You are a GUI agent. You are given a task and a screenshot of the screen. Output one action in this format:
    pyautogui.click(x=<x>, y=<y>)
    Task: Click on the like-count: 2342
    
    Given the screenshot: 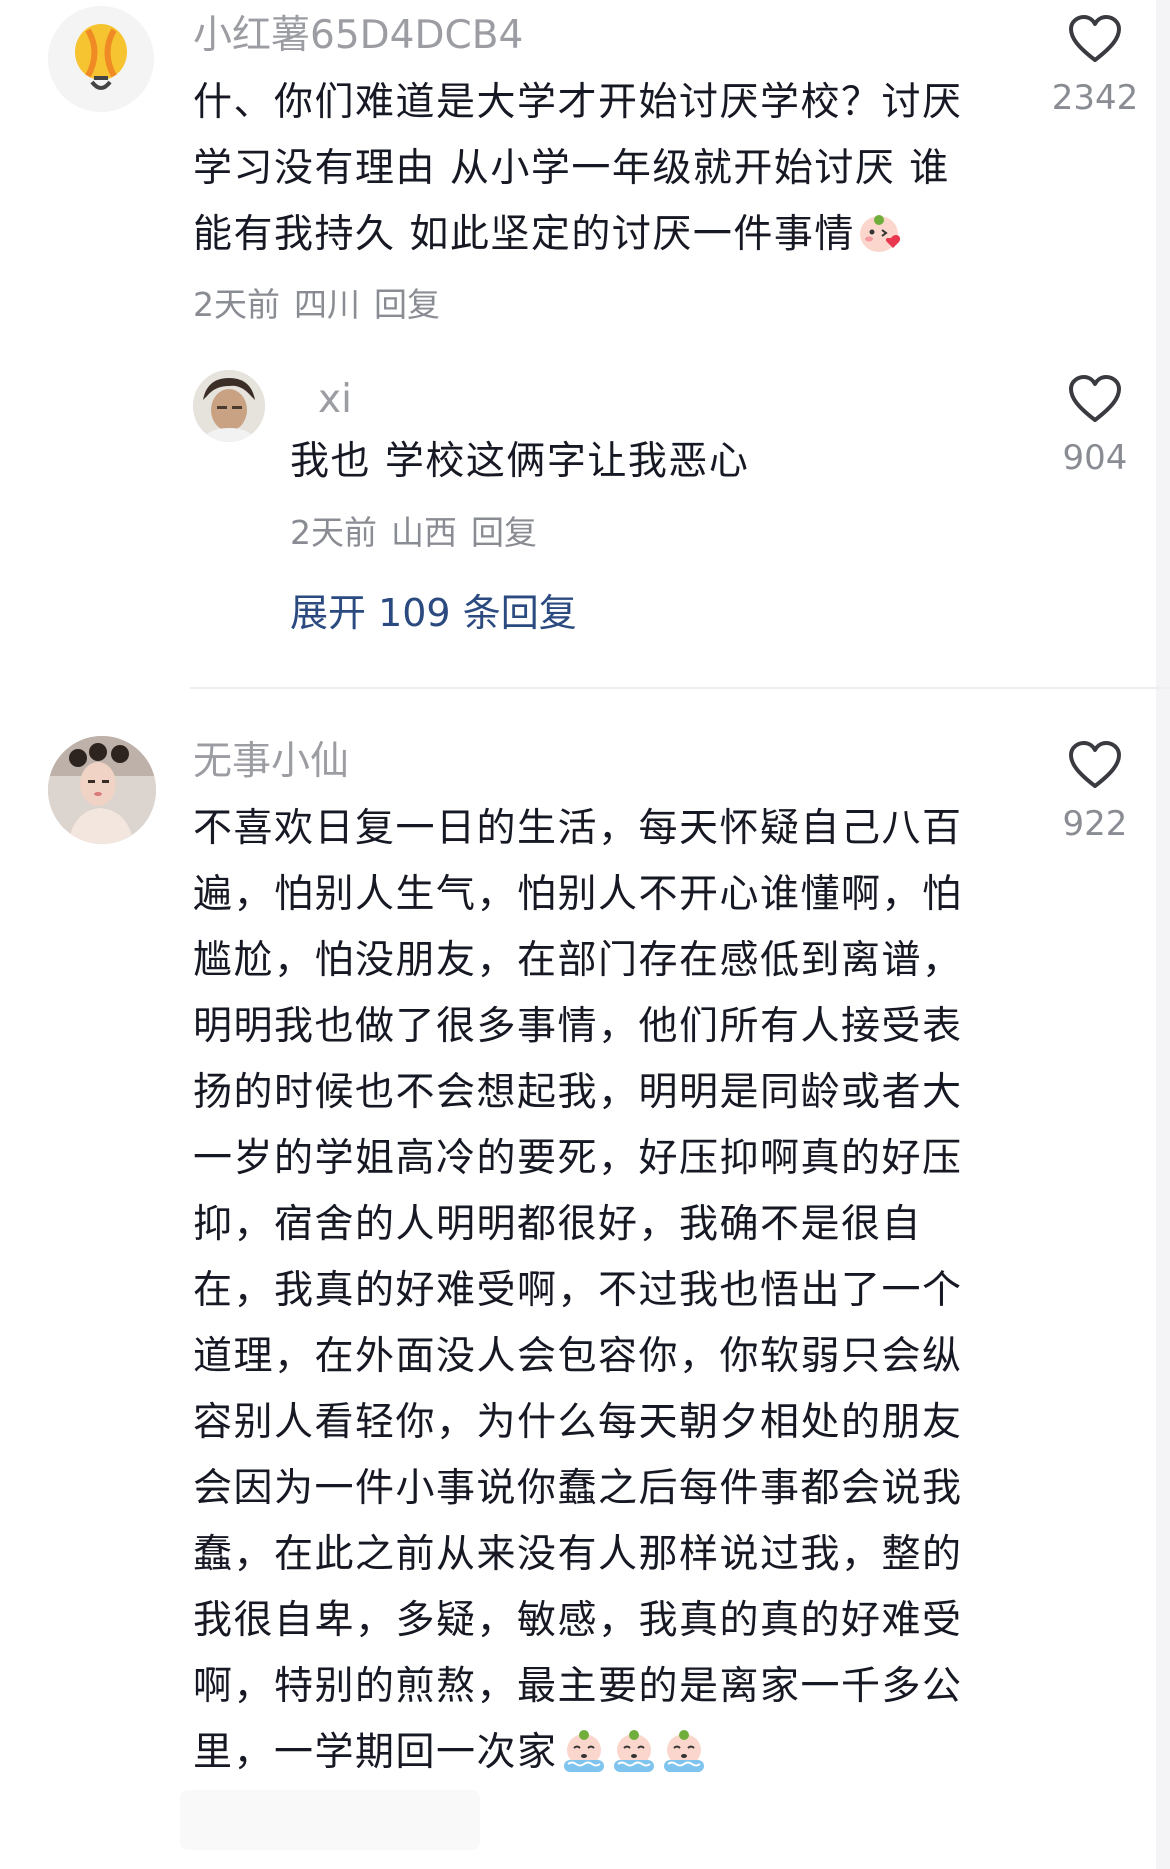 What is the action you would take?
    pyautogui.click(x=1095, y=98)
    